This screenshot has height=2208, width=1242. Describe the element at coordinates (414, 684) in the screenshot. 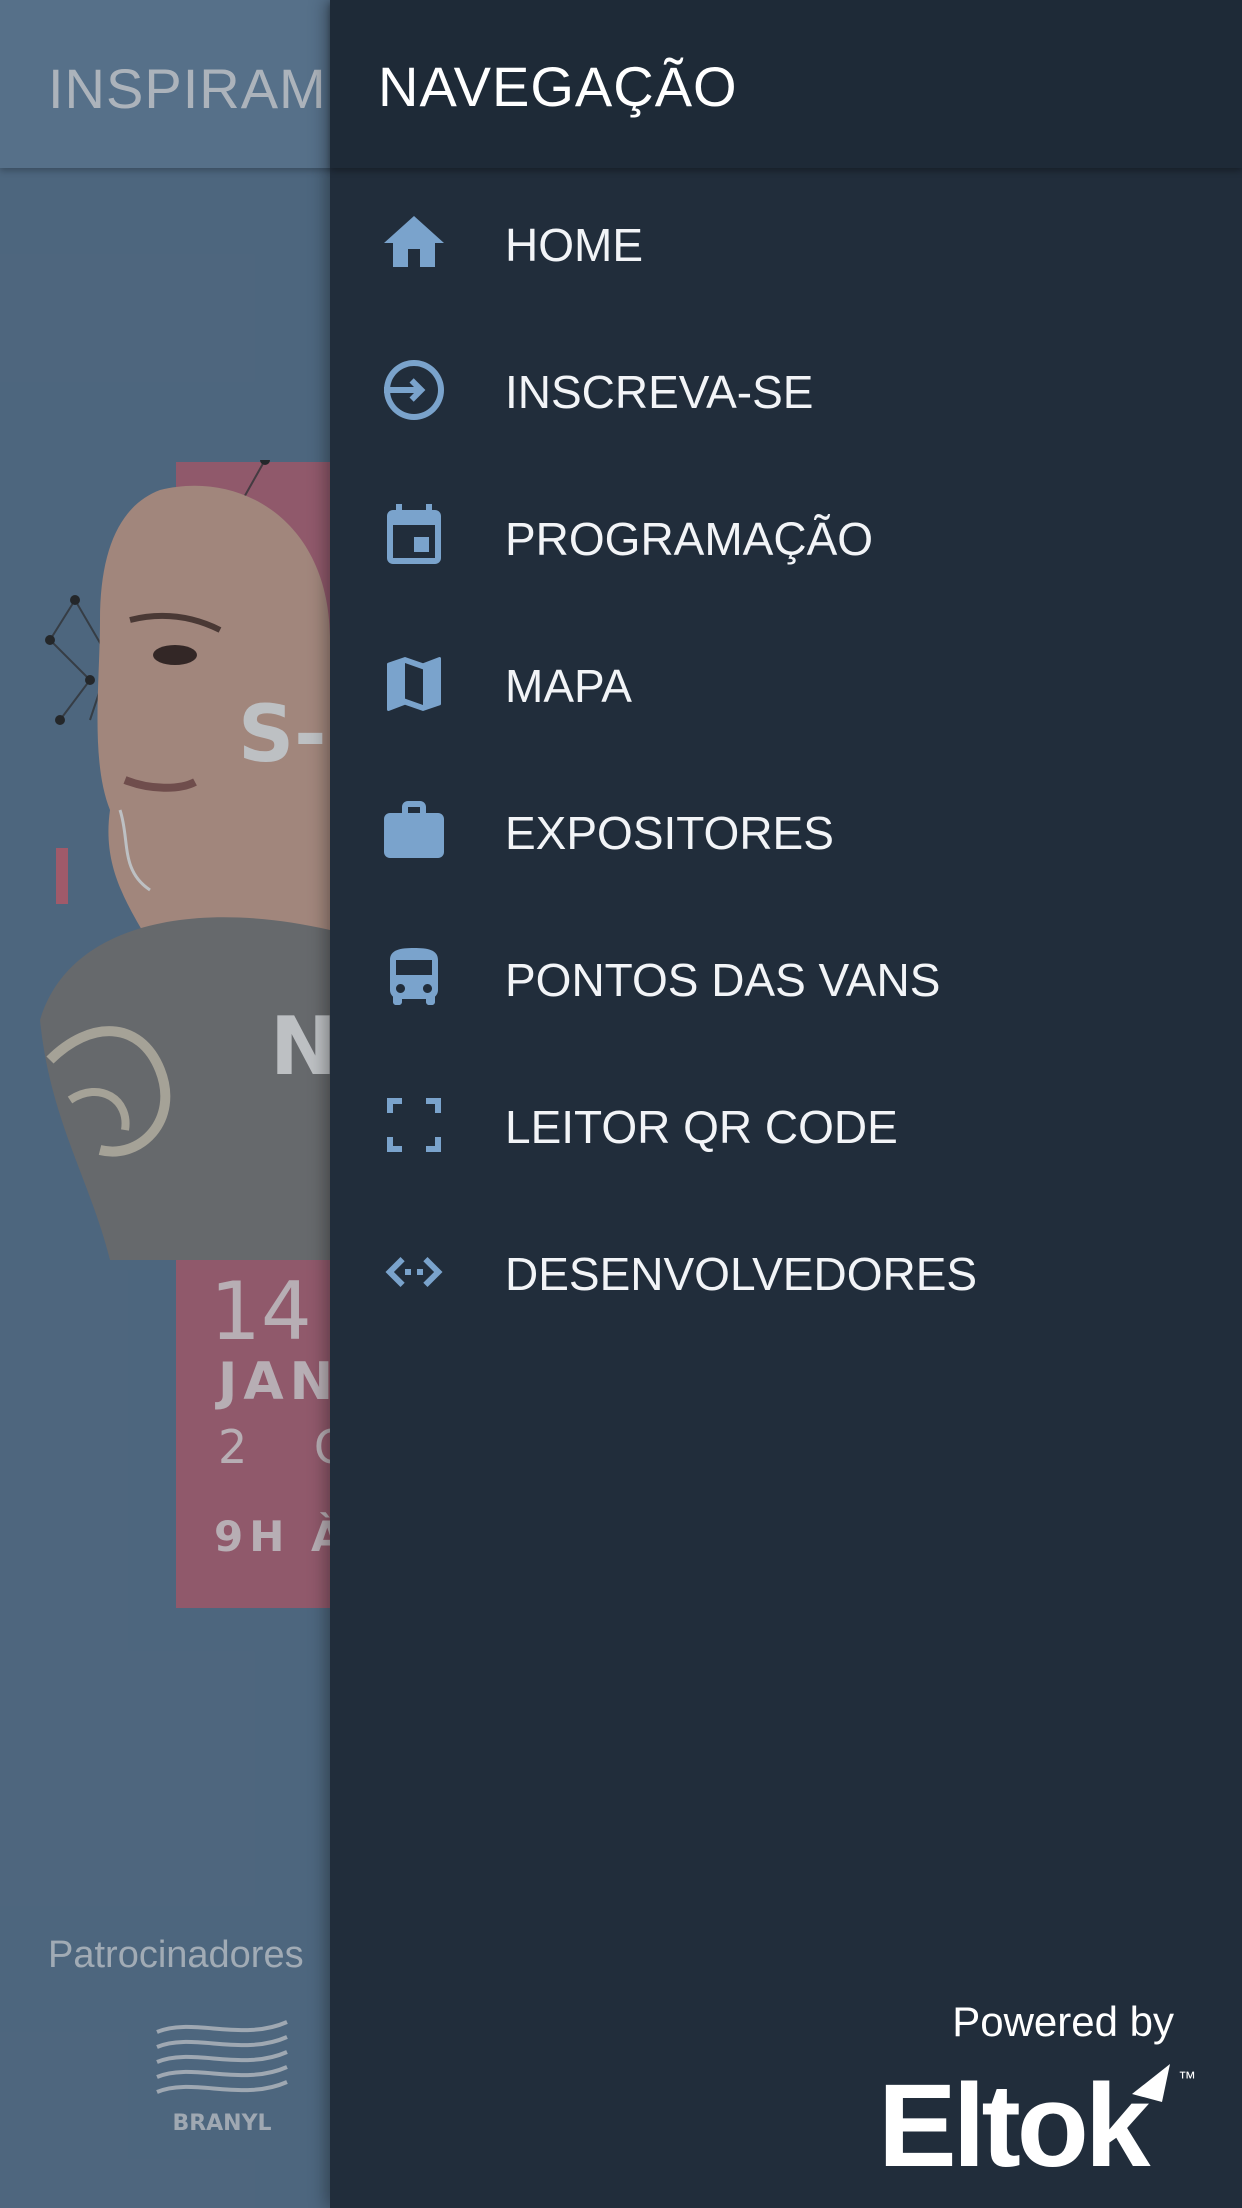

I see `map-icon` at that location.